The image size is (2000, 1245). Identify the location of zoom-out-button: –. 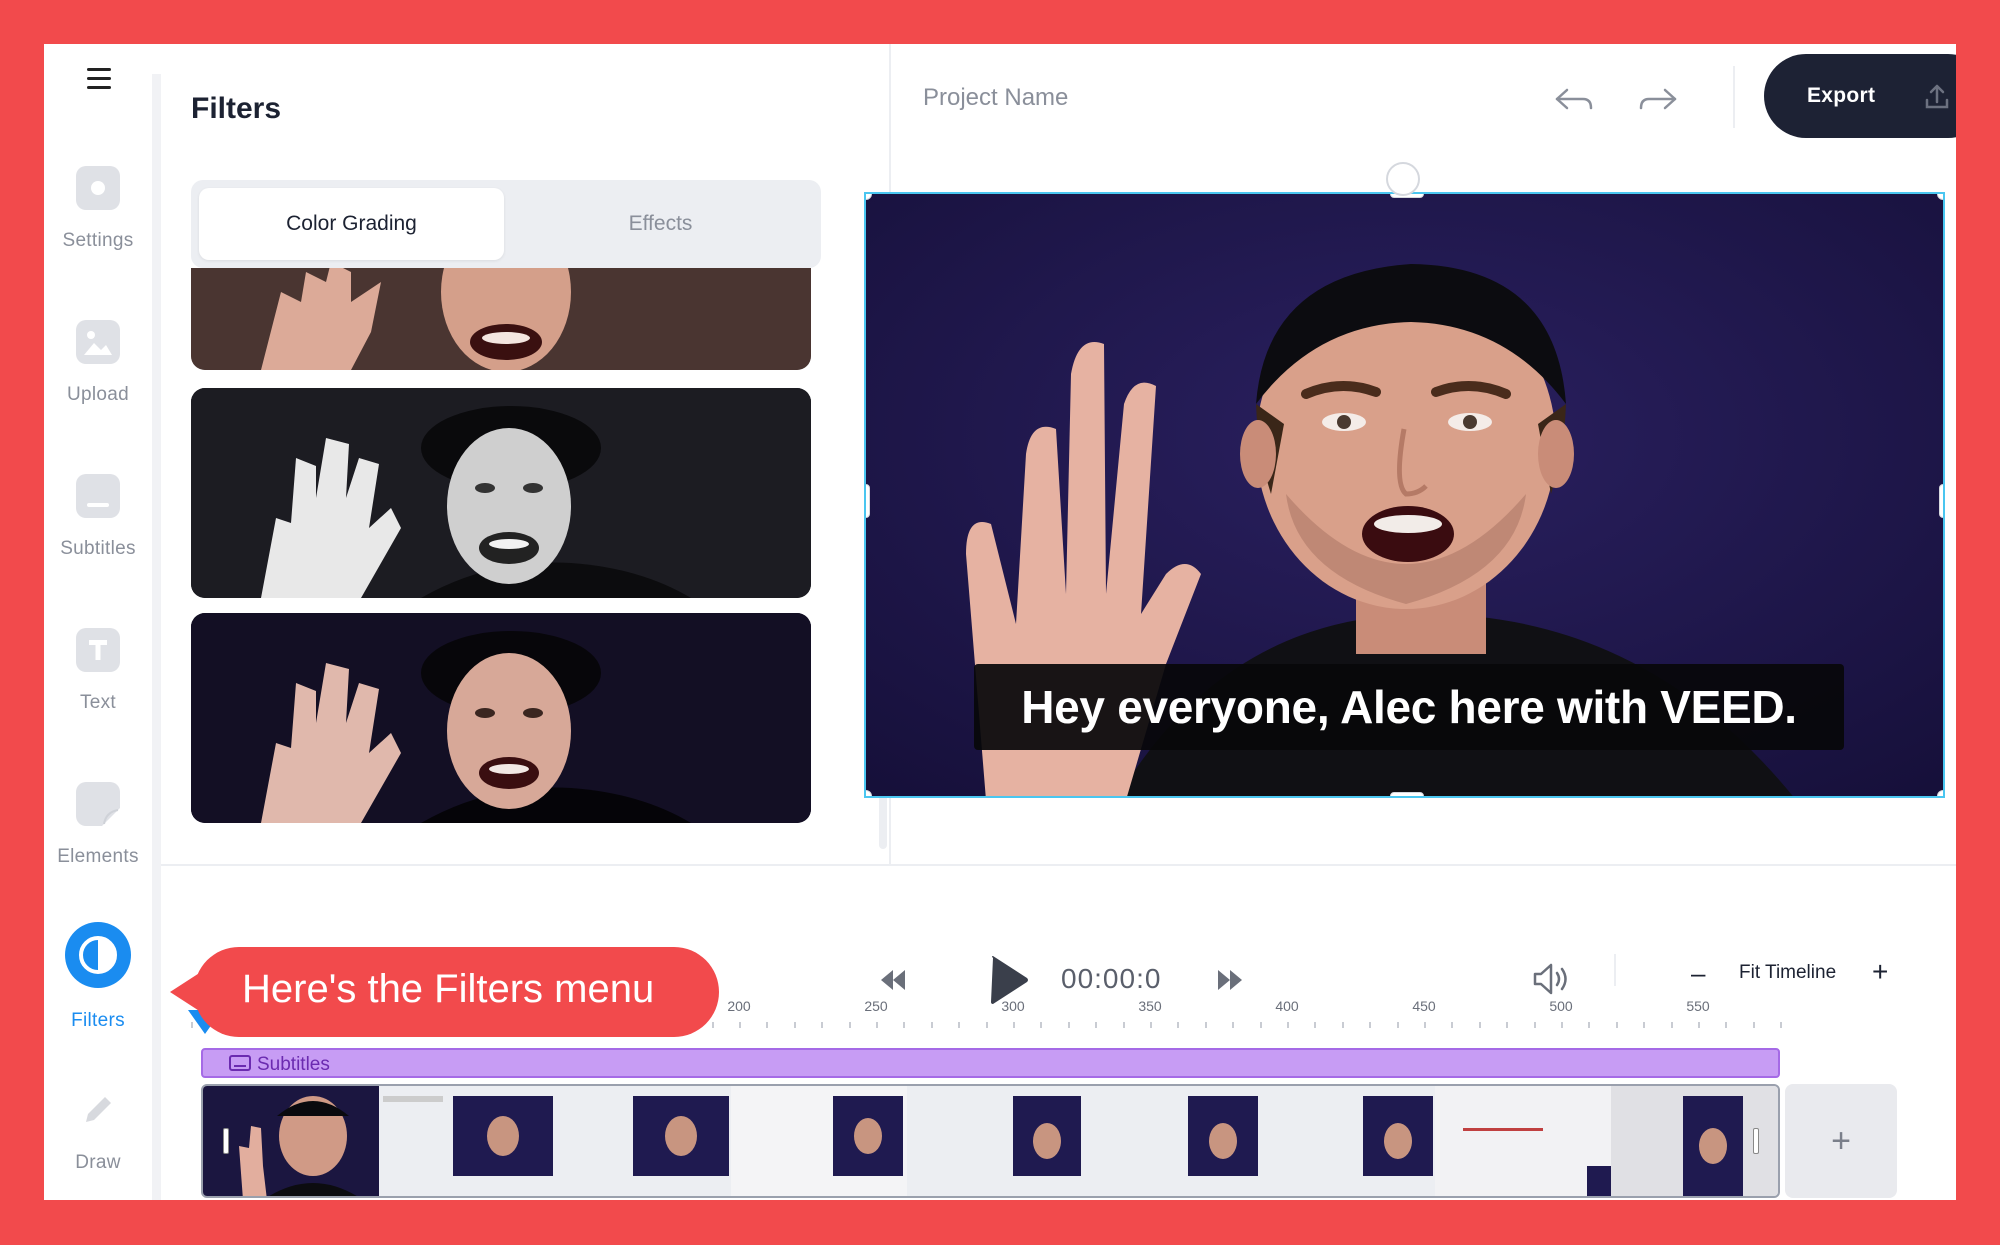
(1698, 973).